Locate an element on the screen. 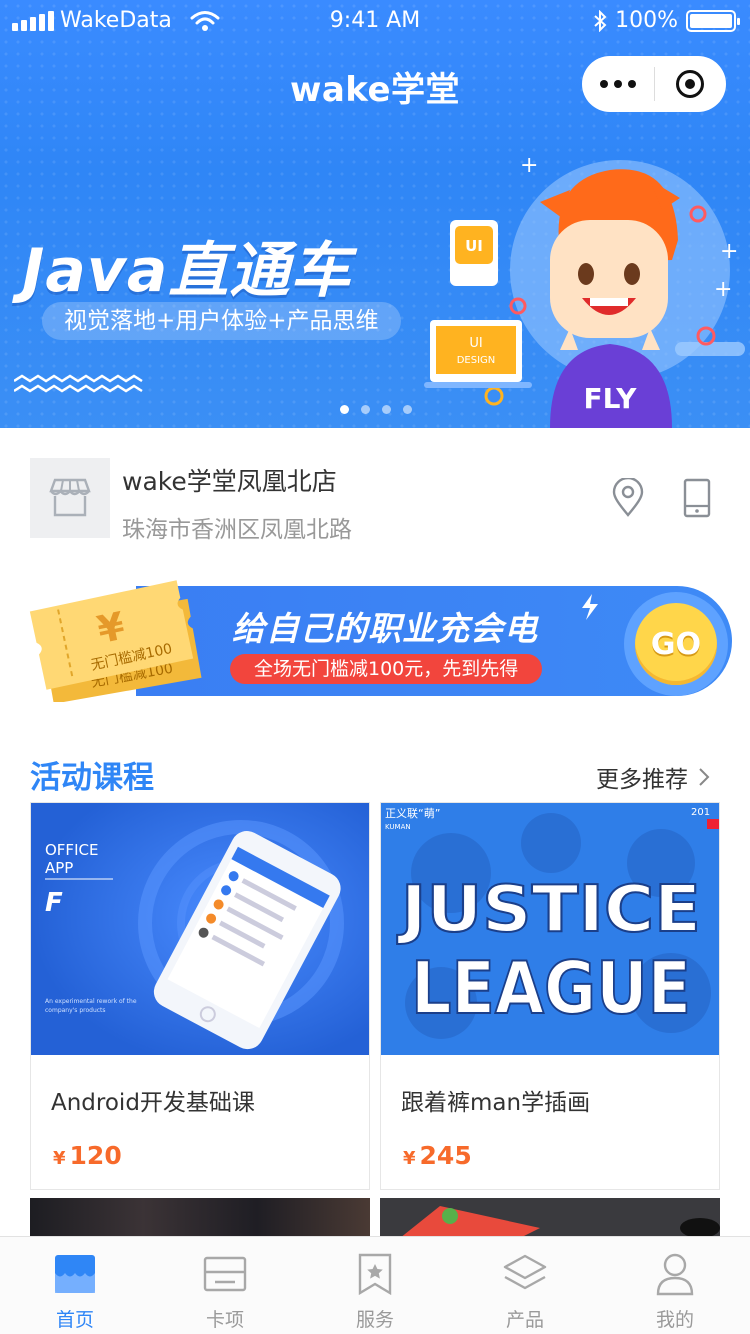 The width and height of the screenshot is (750, 1334). price-value: 120 is located at coordinates (95, 1155).